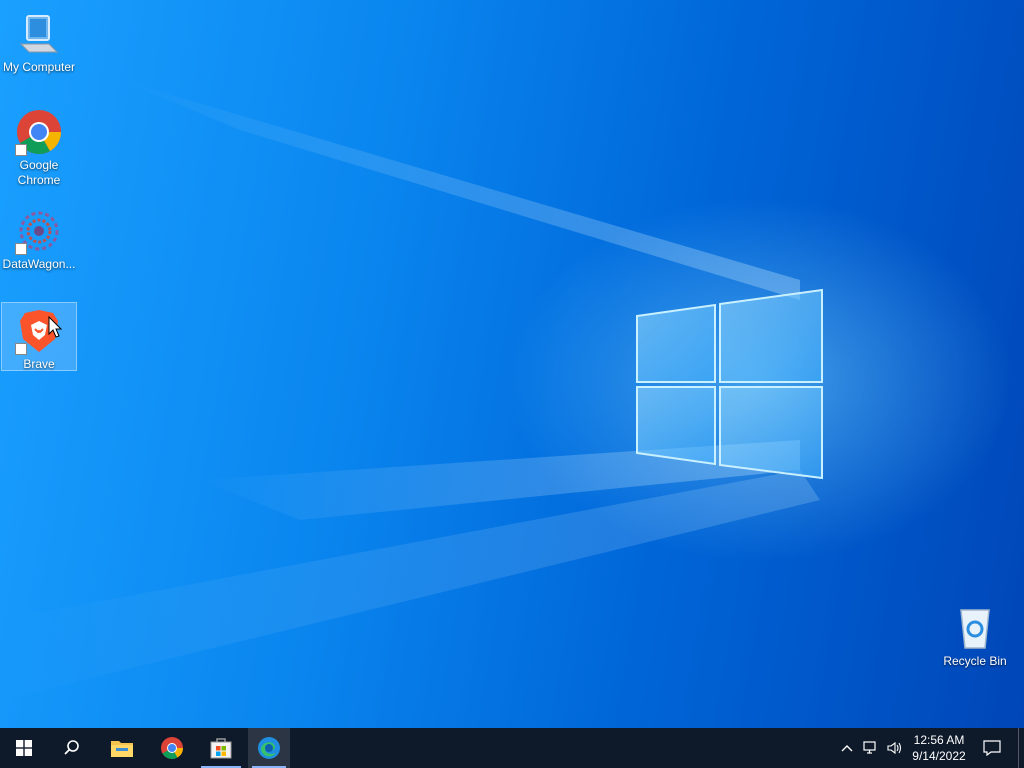 The width and height of the screenshot is (1024, 768). I want to click on start-icon, so click(24, 748).